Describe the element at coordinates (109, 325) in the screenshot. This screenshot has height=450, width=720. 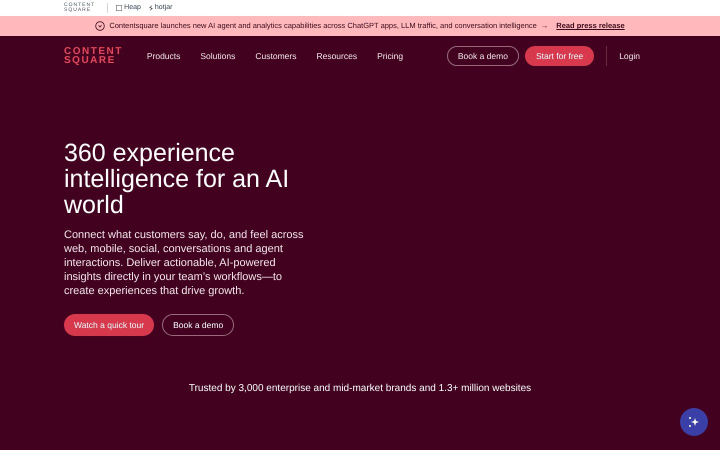
I see `watch-tour-button: Watch a quick tour` at that location.